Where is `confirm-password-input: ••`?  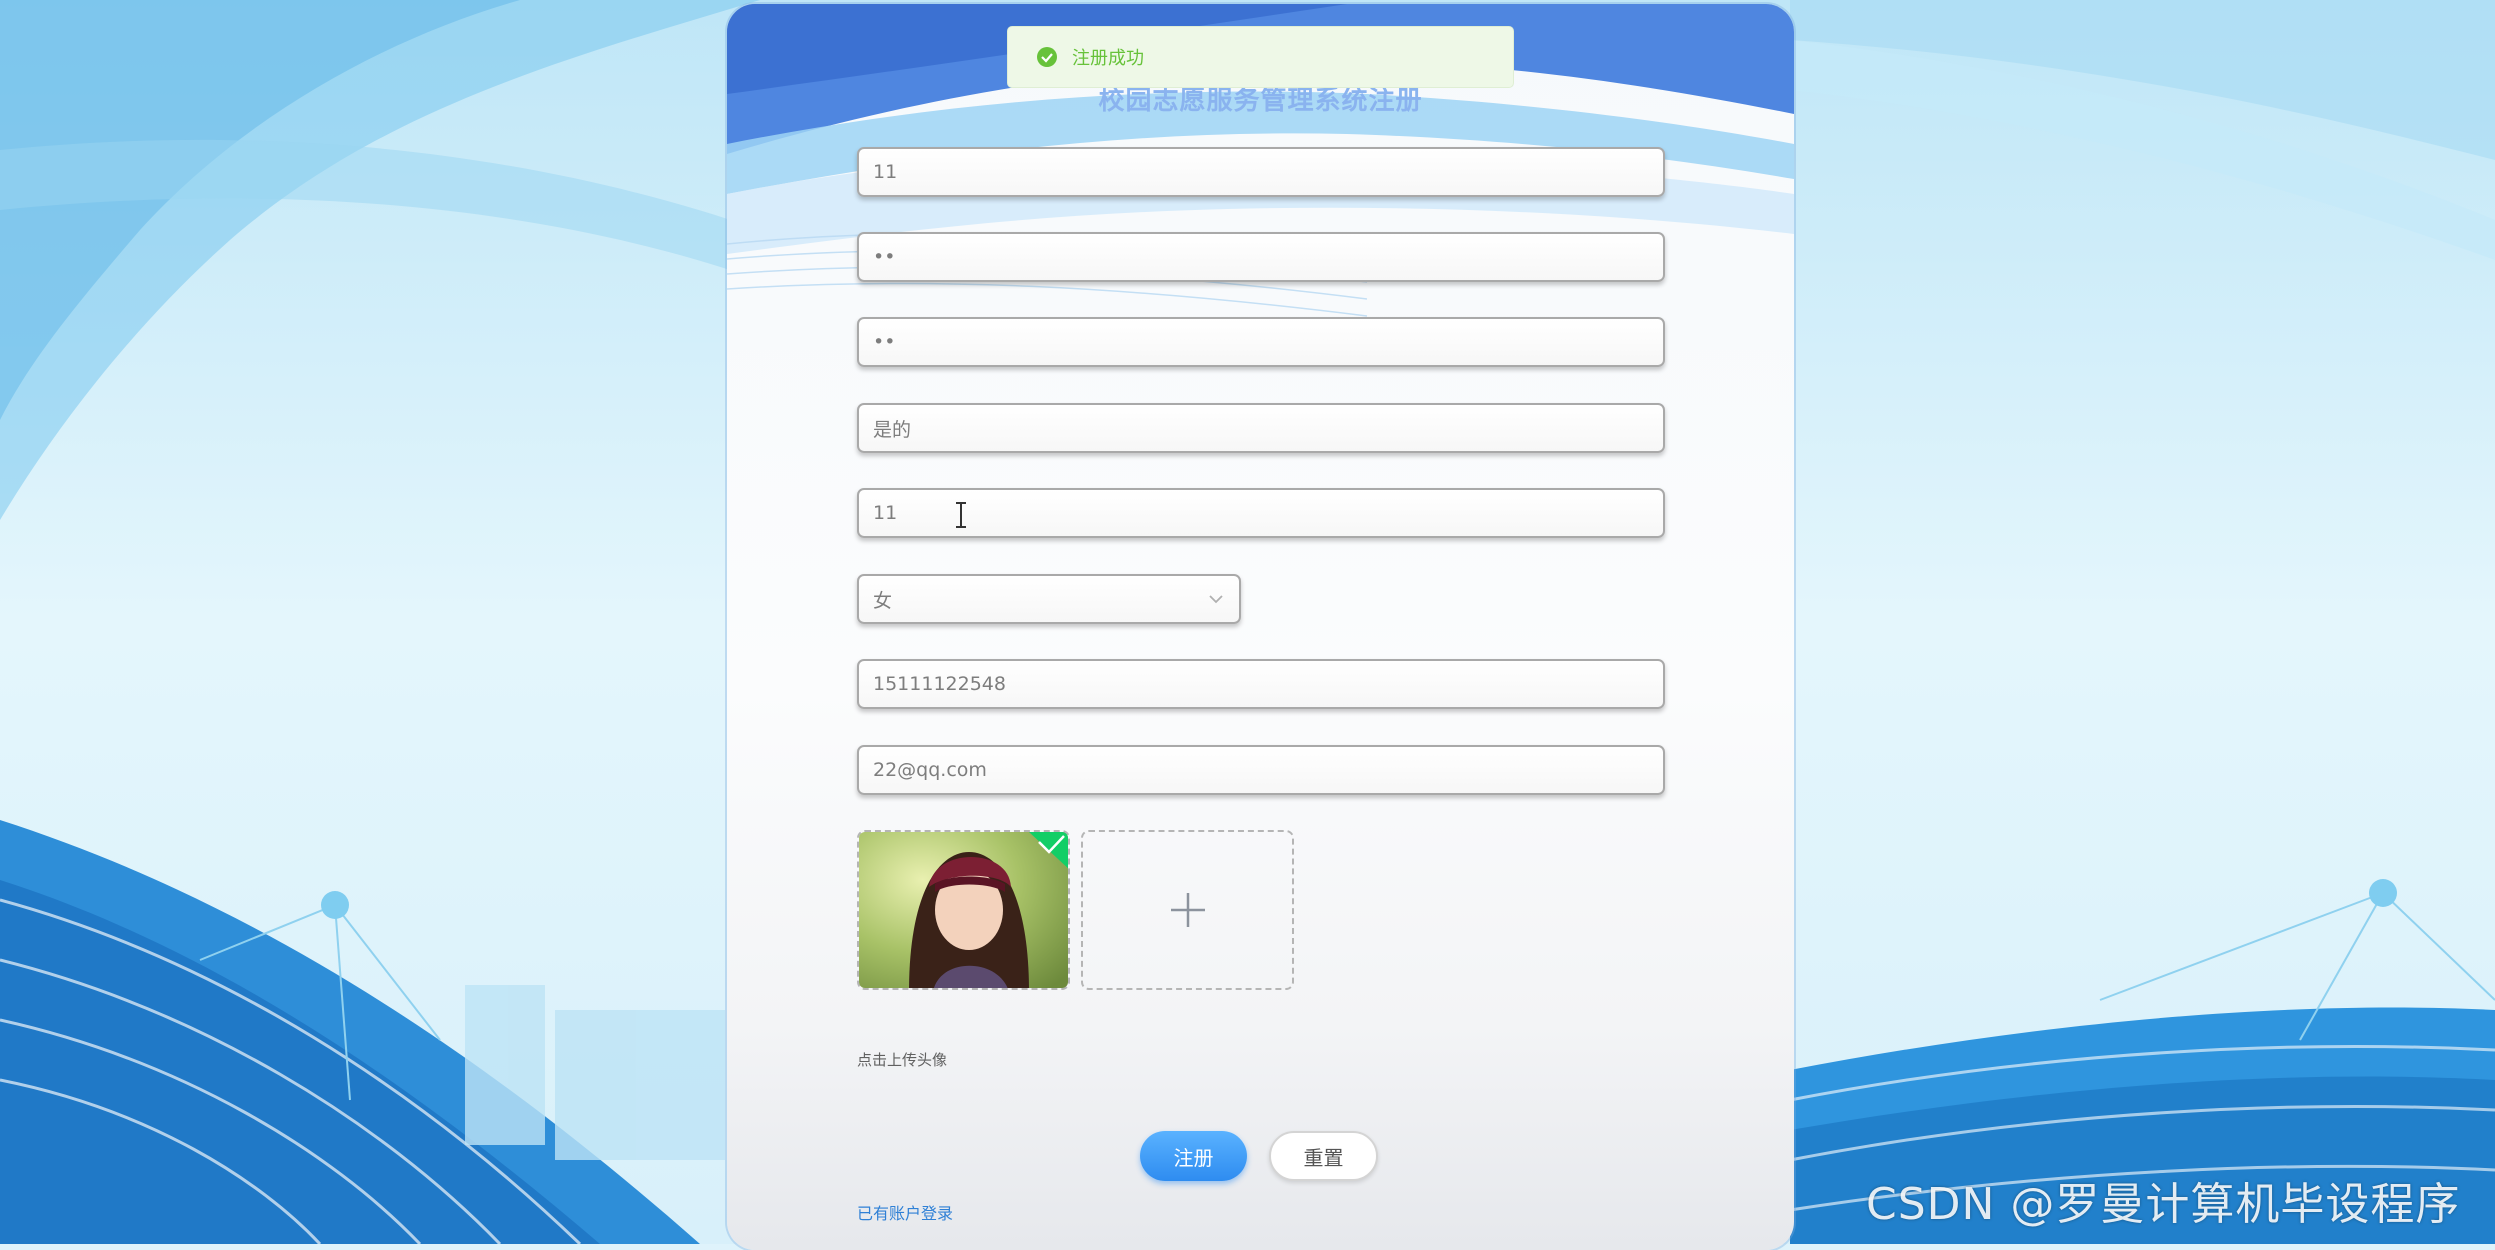 confirm-password-input: •• is located at coordinates (1261, 342).